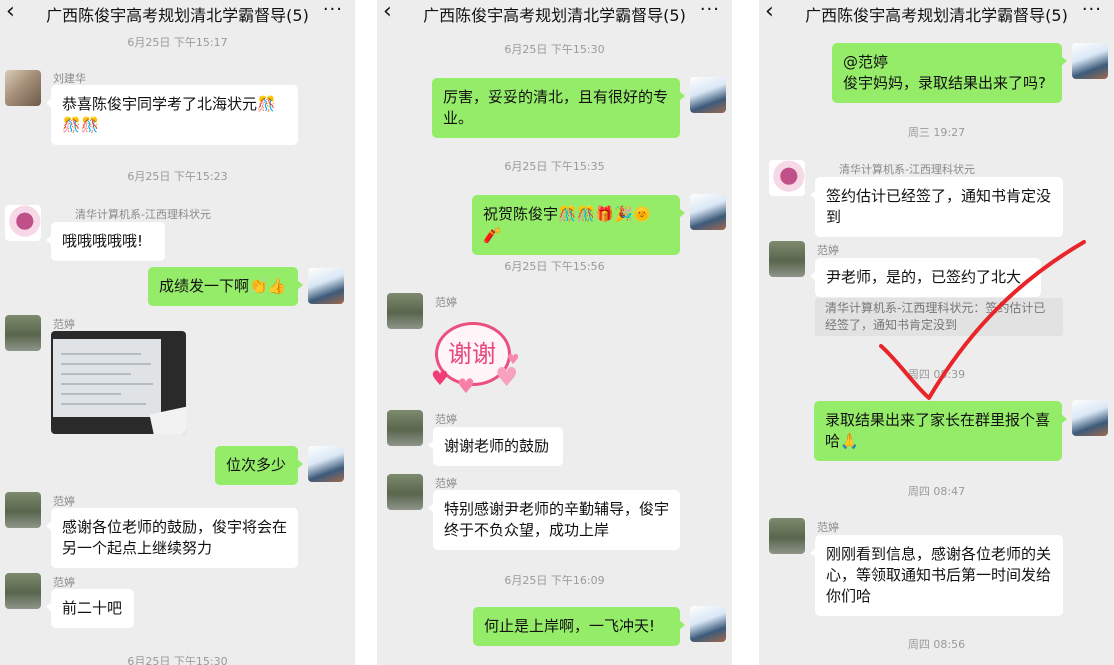 The width and height of the screenshot is (1114, 665). Describe the element at coordinates (936, 207) in the screenshot. I see `message-bubble: 签约估计已经签了，通知书肯定没到` at that location.